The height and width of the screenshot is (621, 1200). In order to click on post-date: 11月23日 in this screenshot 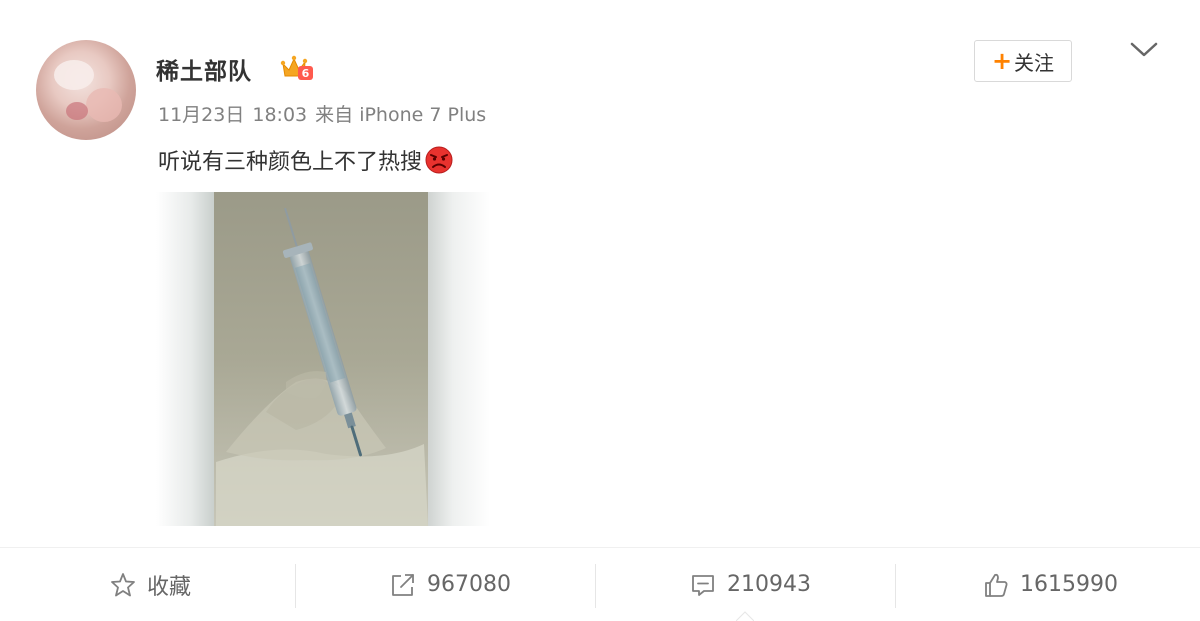, I will do `click(201, 115)`.